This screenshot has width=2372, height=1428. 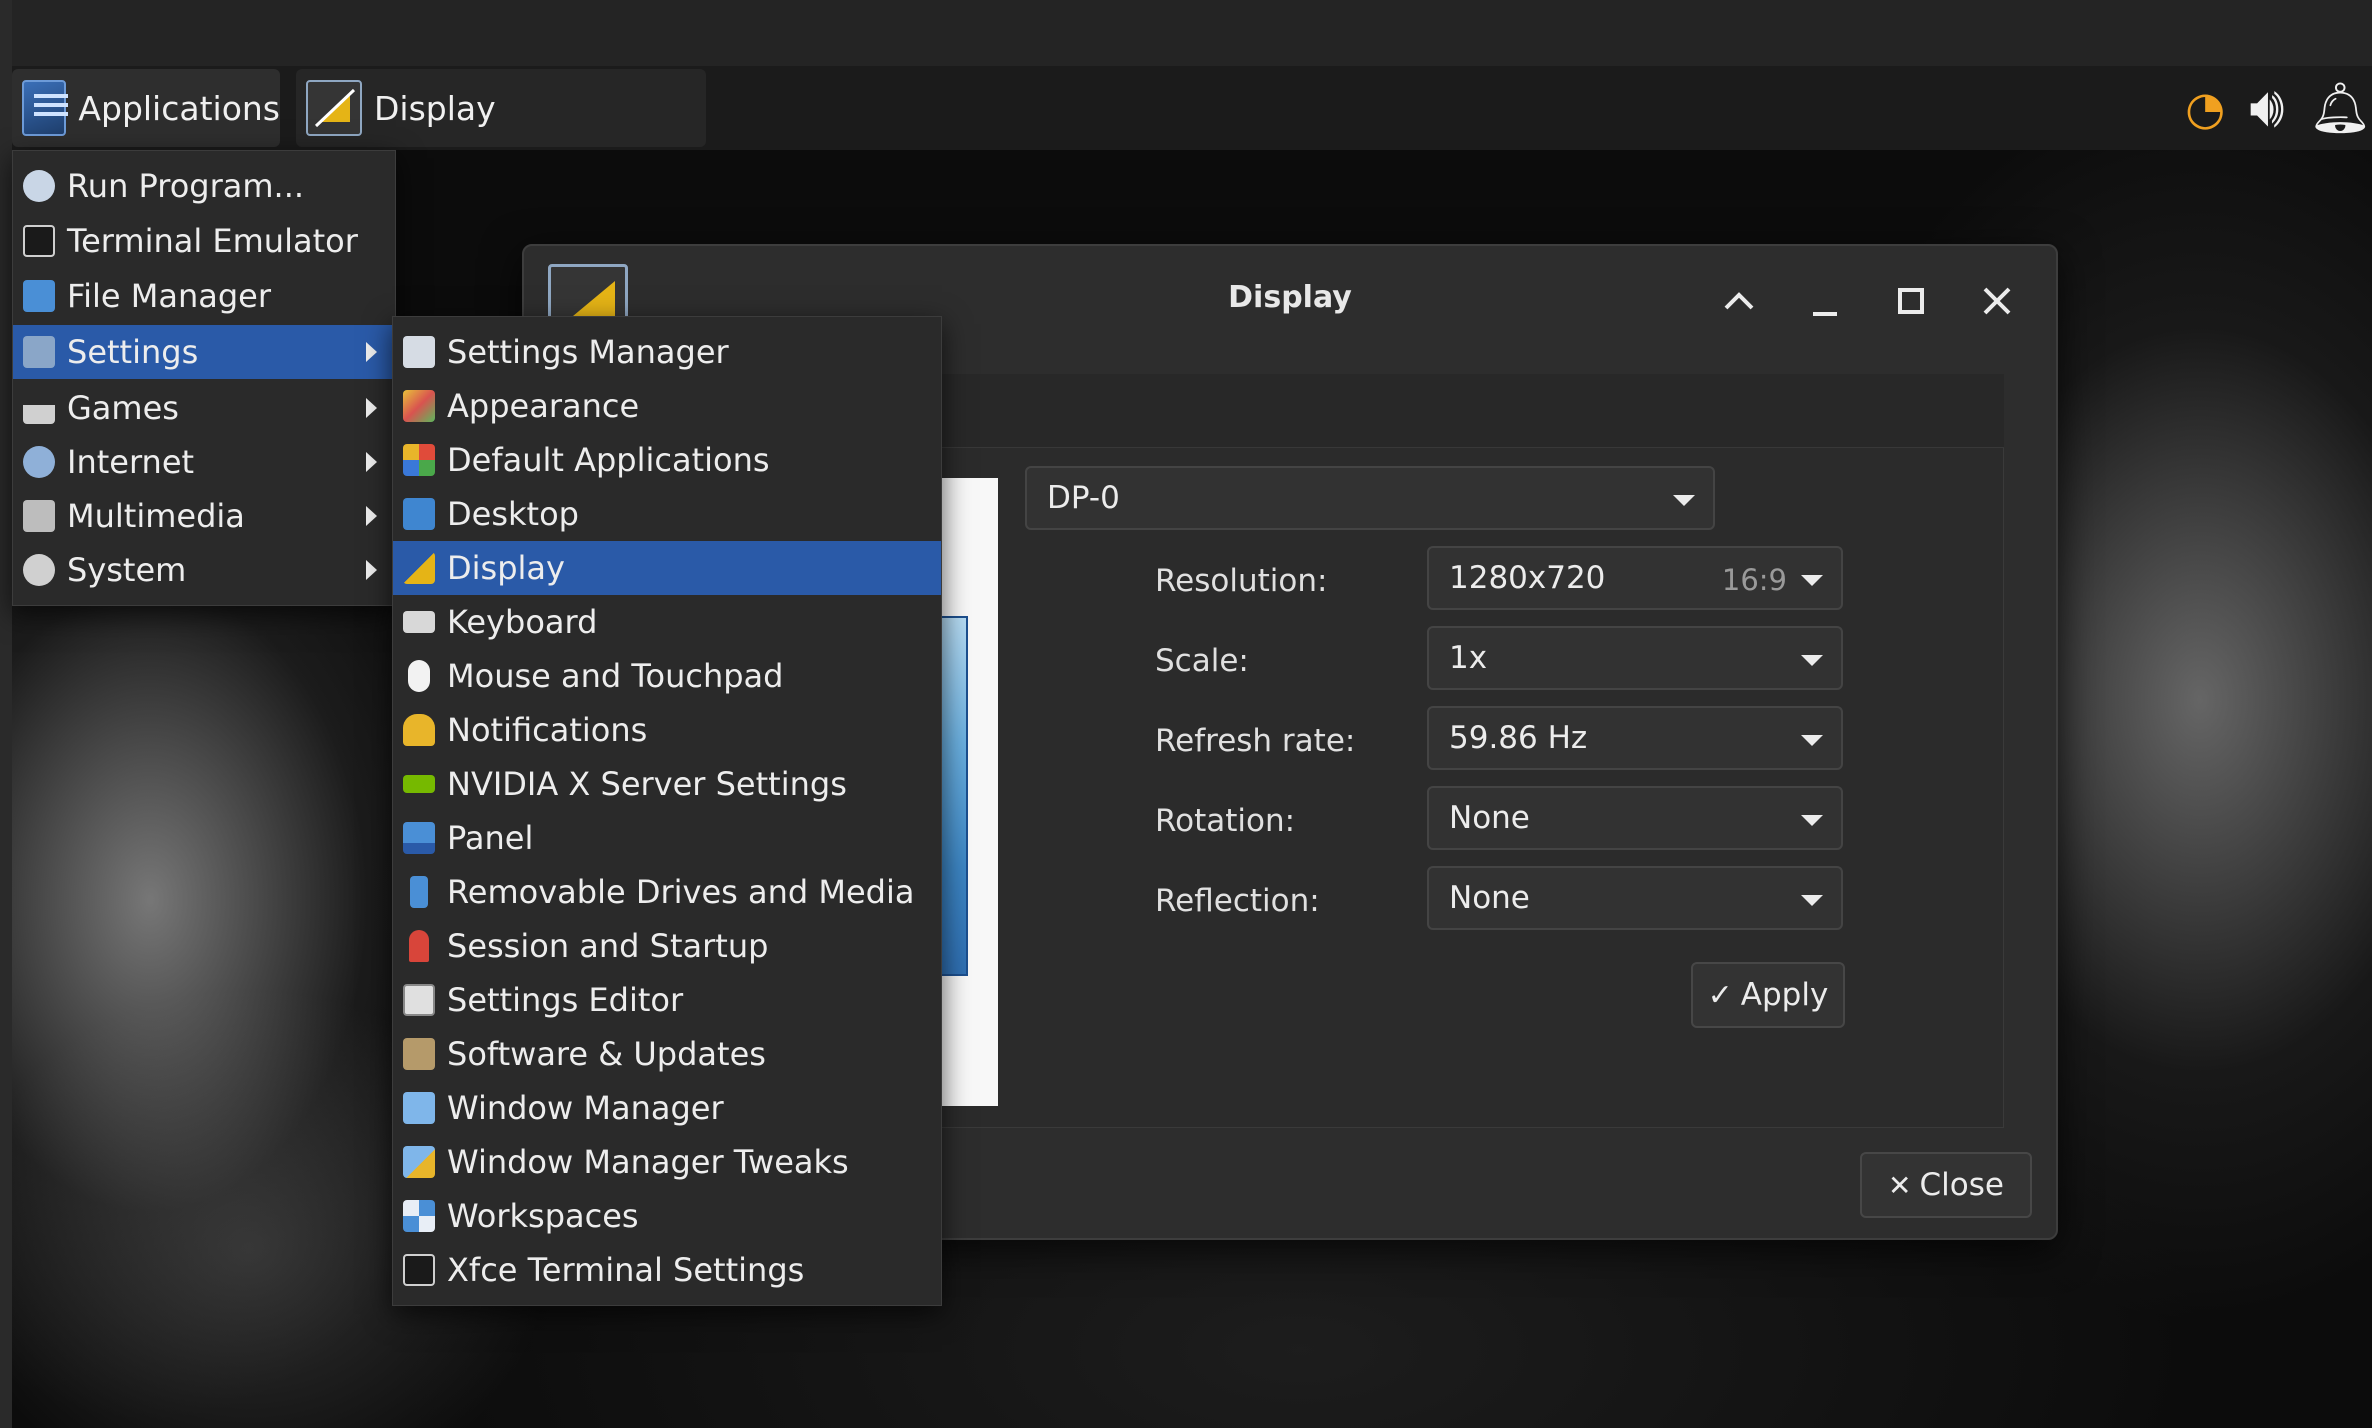 I want to click on menu-item-label: Mouse and Touchpad, so click(x=615, y=676).